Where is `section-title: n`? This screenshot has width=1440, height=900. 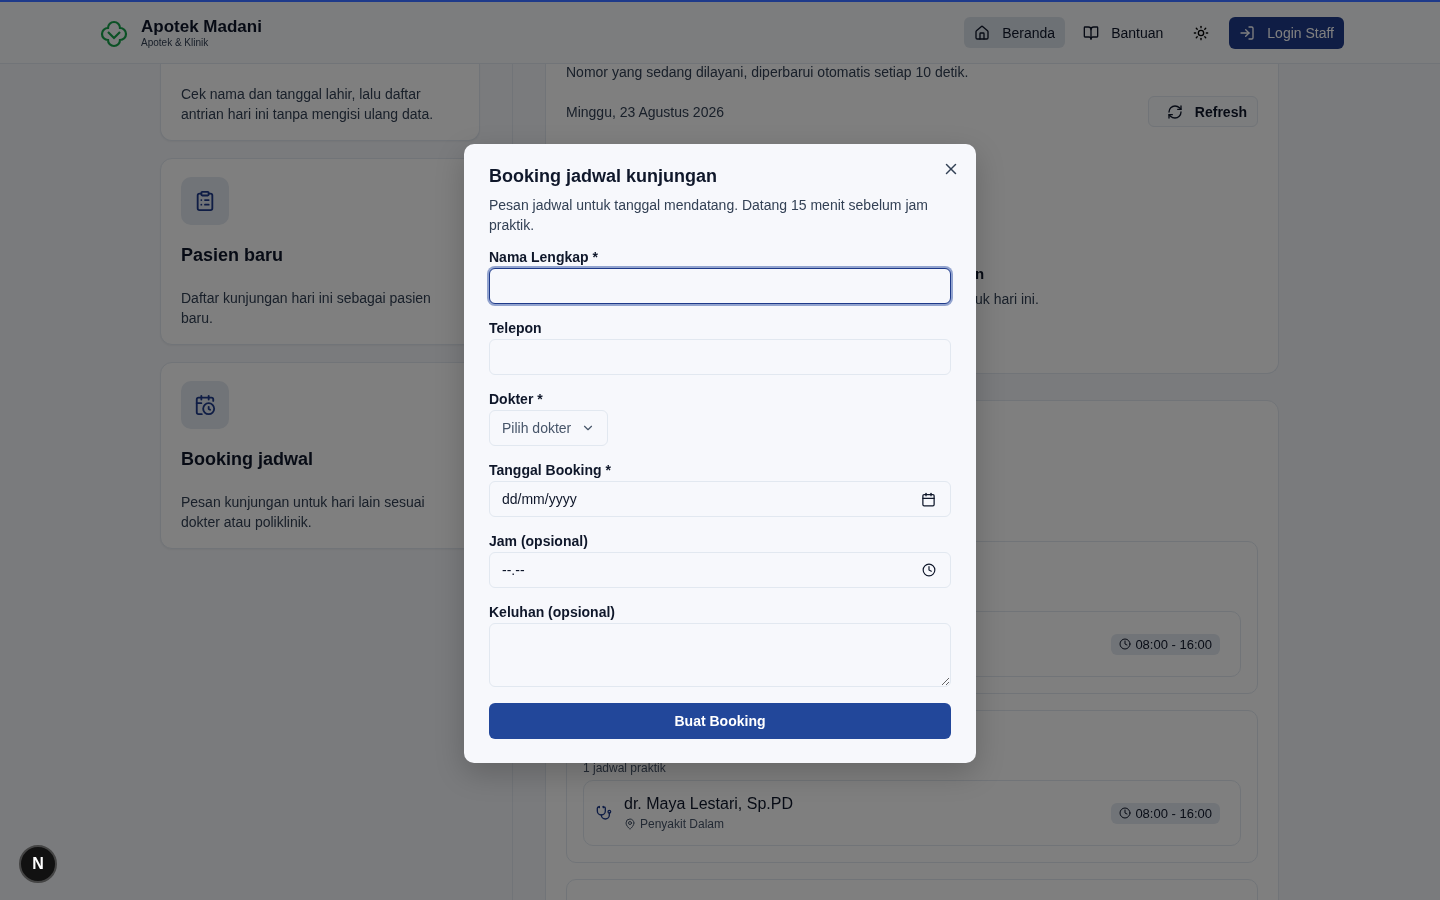
section-title: n is located at coordinates (980, 273).